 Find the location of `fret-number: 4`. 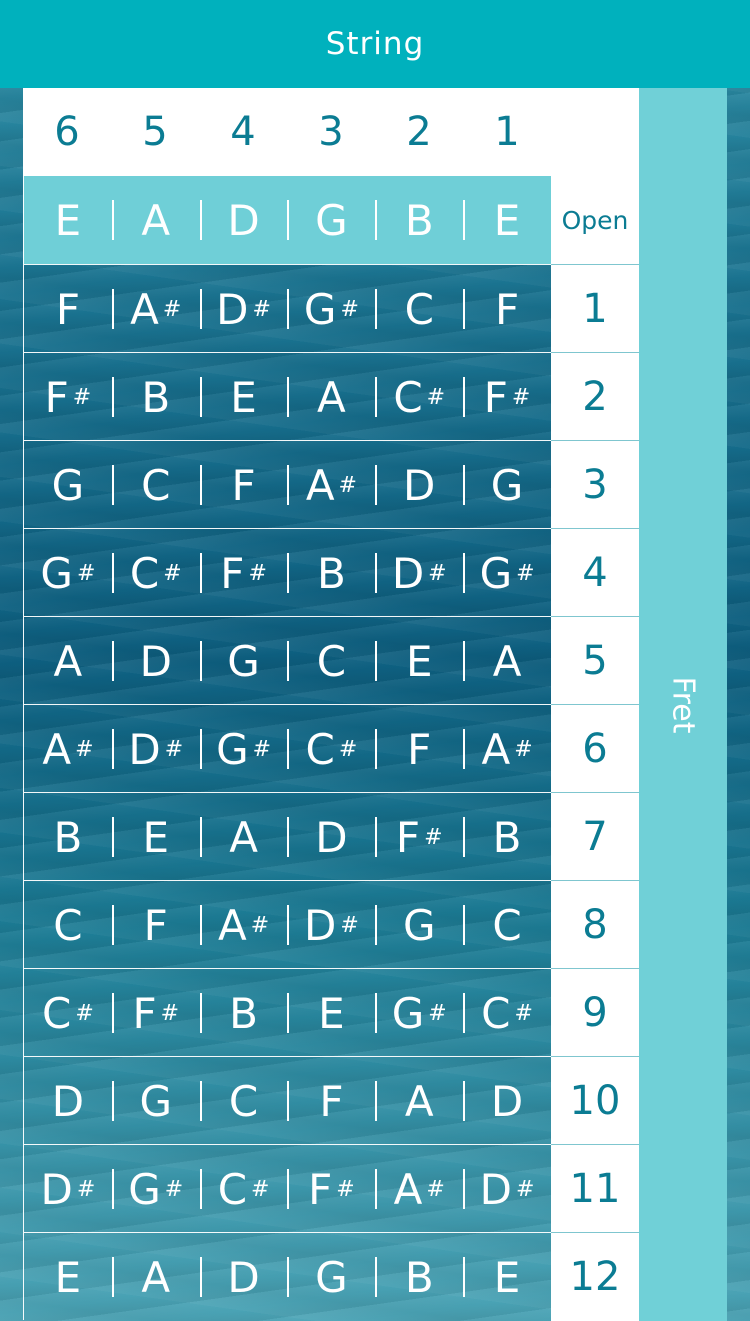

fret-number: 4 is located at coordinates (595, 572).